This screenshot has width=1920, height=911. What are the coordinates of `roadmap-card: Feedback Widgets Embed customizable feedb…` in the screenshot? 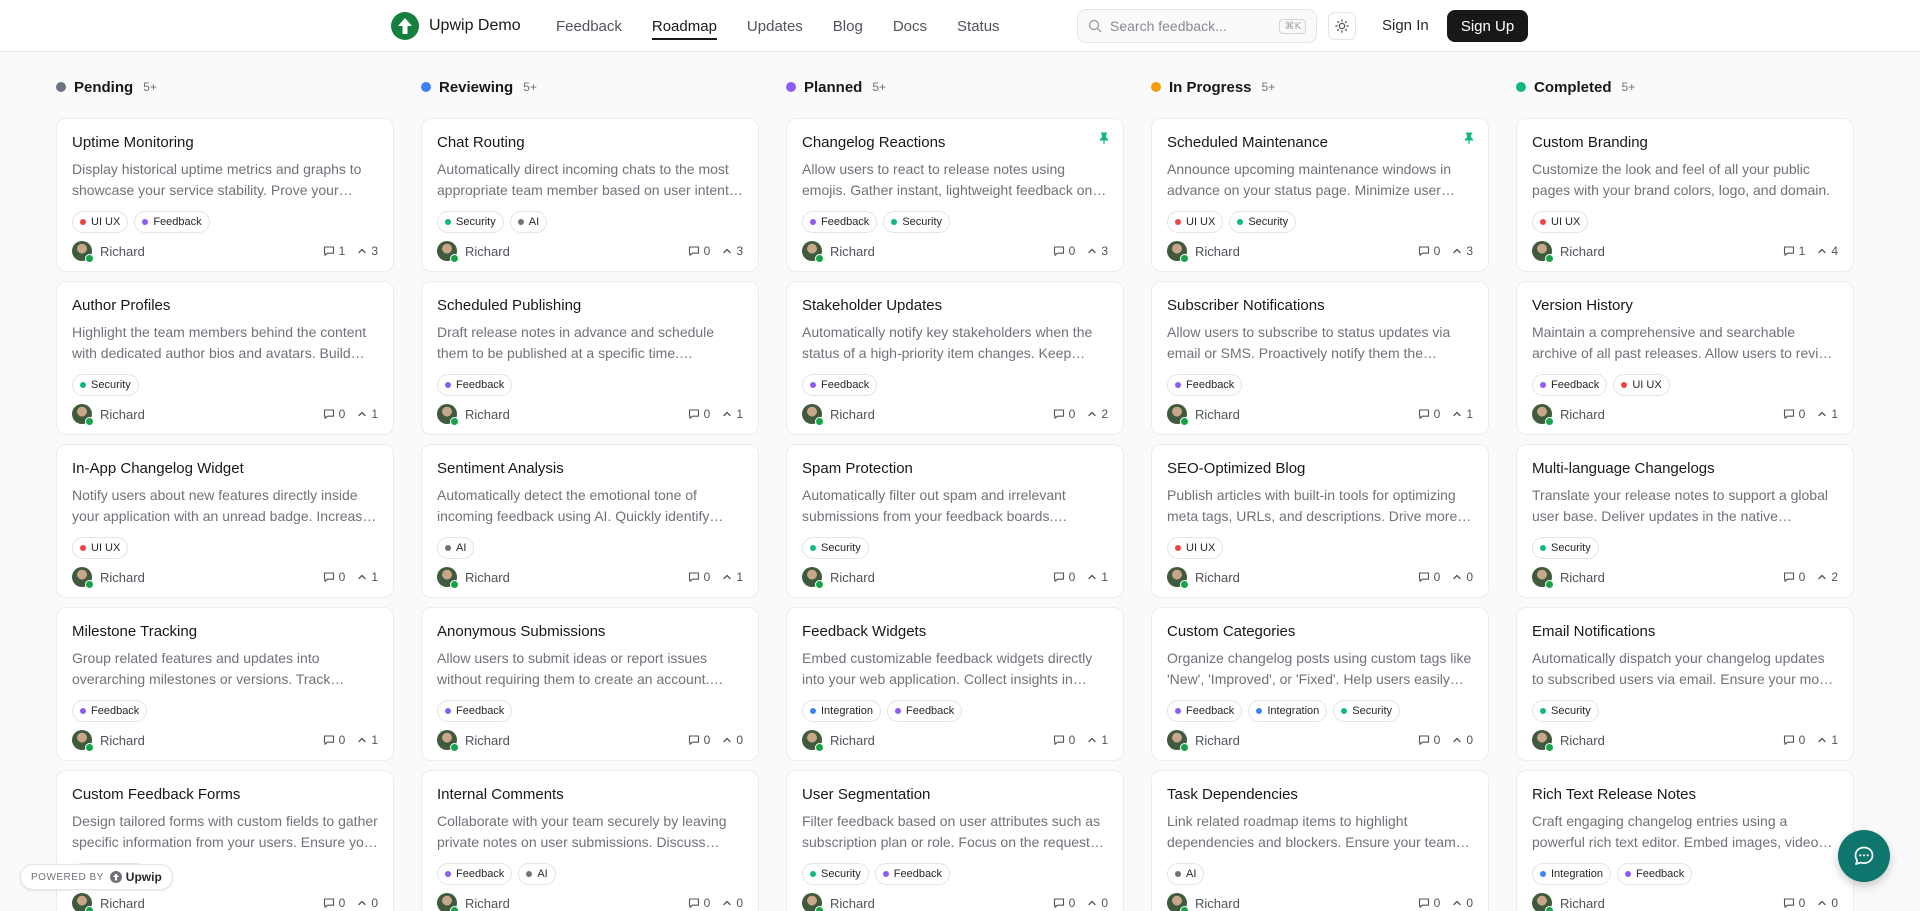 It's located at (955, 684).